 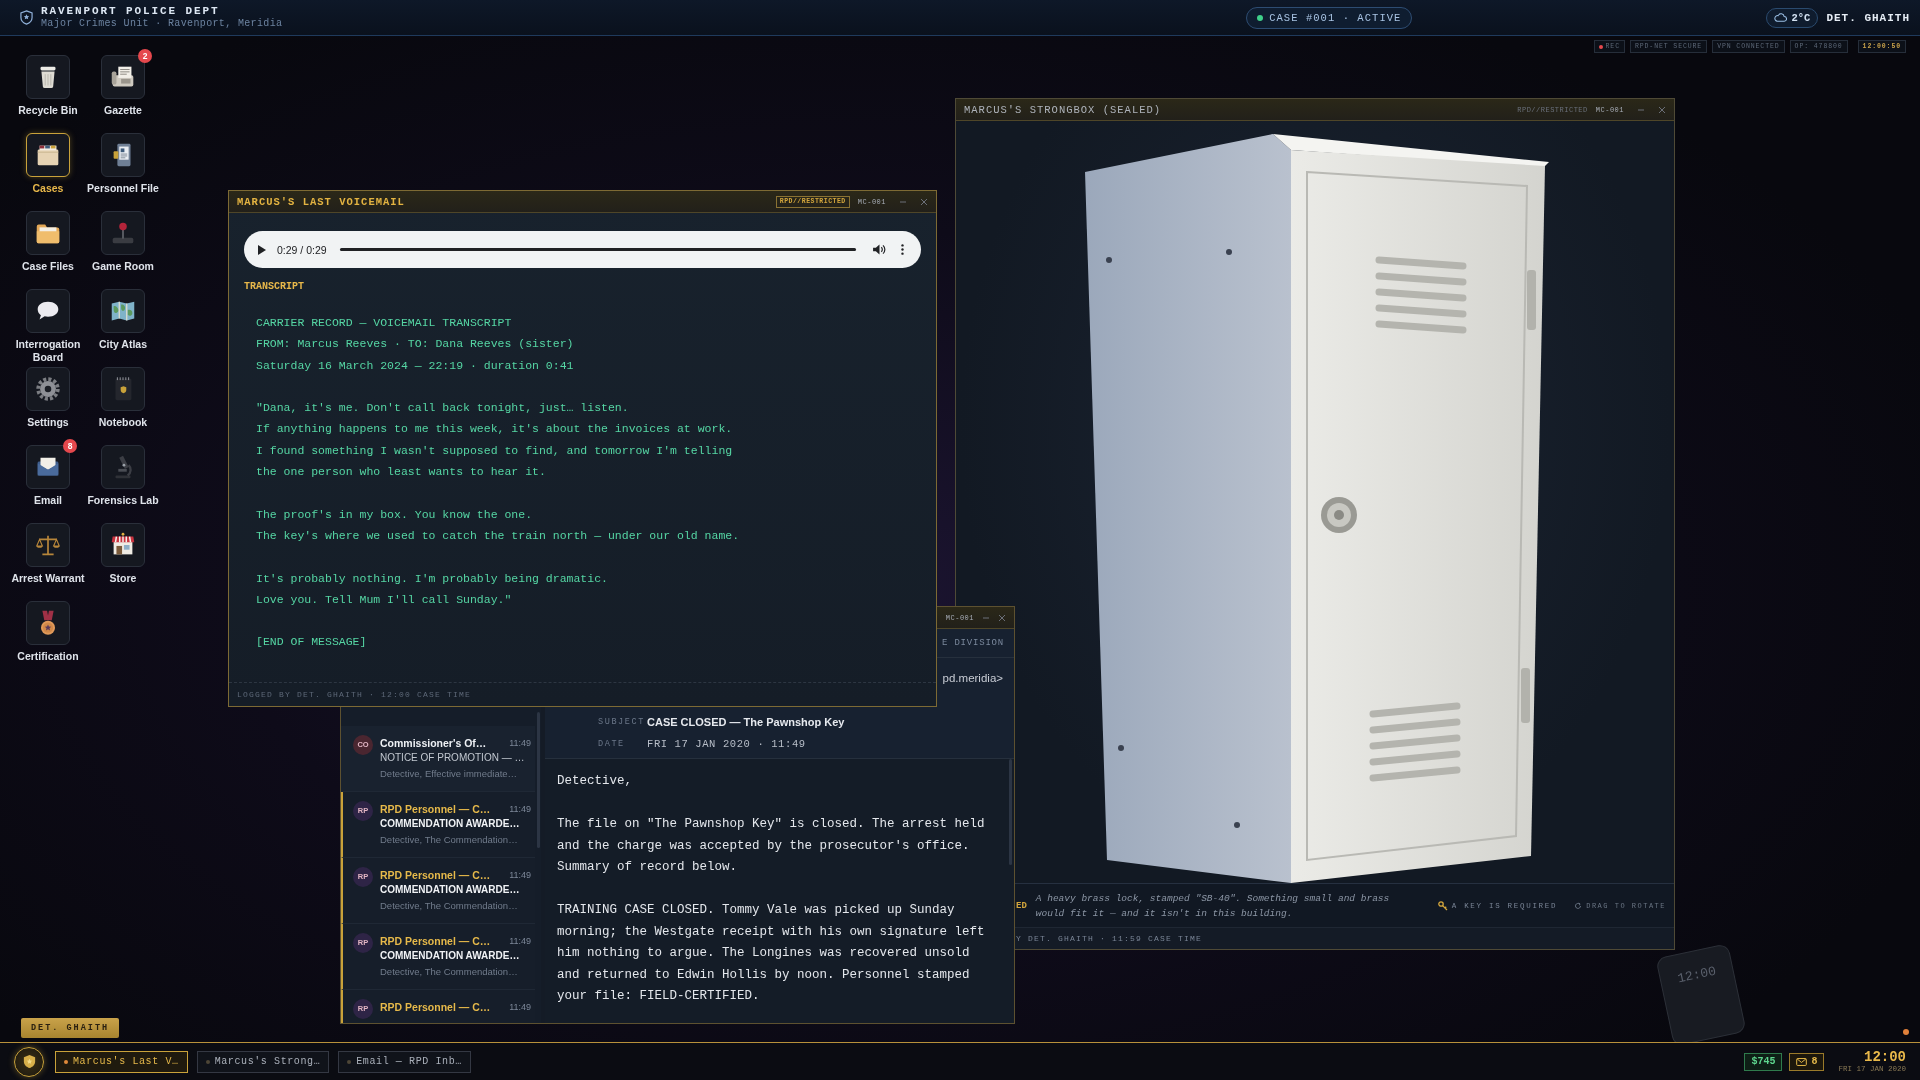 I want to click on desktop-shortcut: Interrogation Board, so click(x=48, y=323).